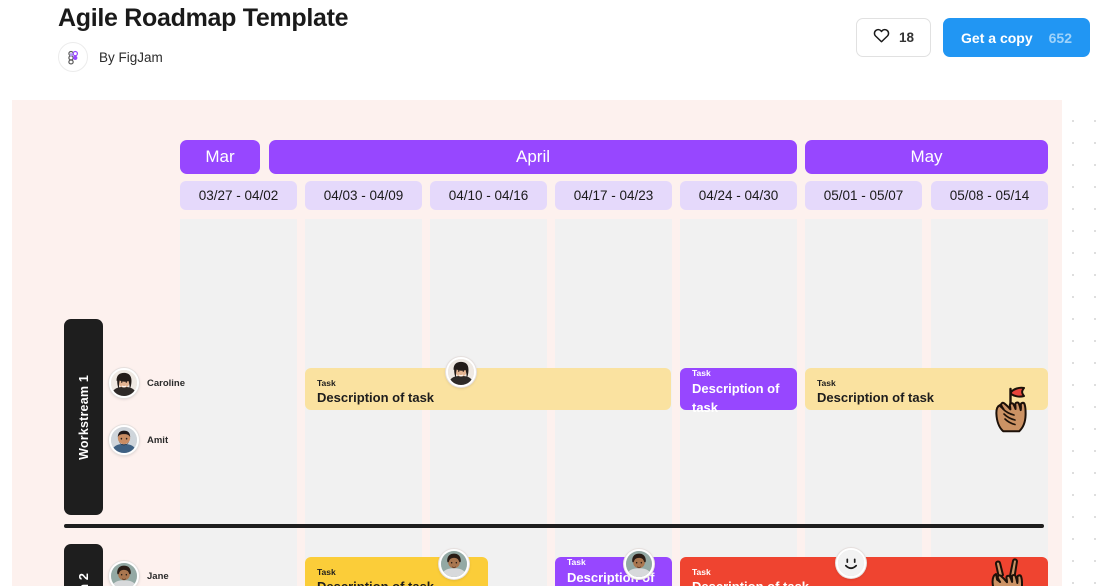 The image size is (1102, 586). Describe the element at coordinates (894, 37) in the screenshot. I see `like-button: 18` at that location.